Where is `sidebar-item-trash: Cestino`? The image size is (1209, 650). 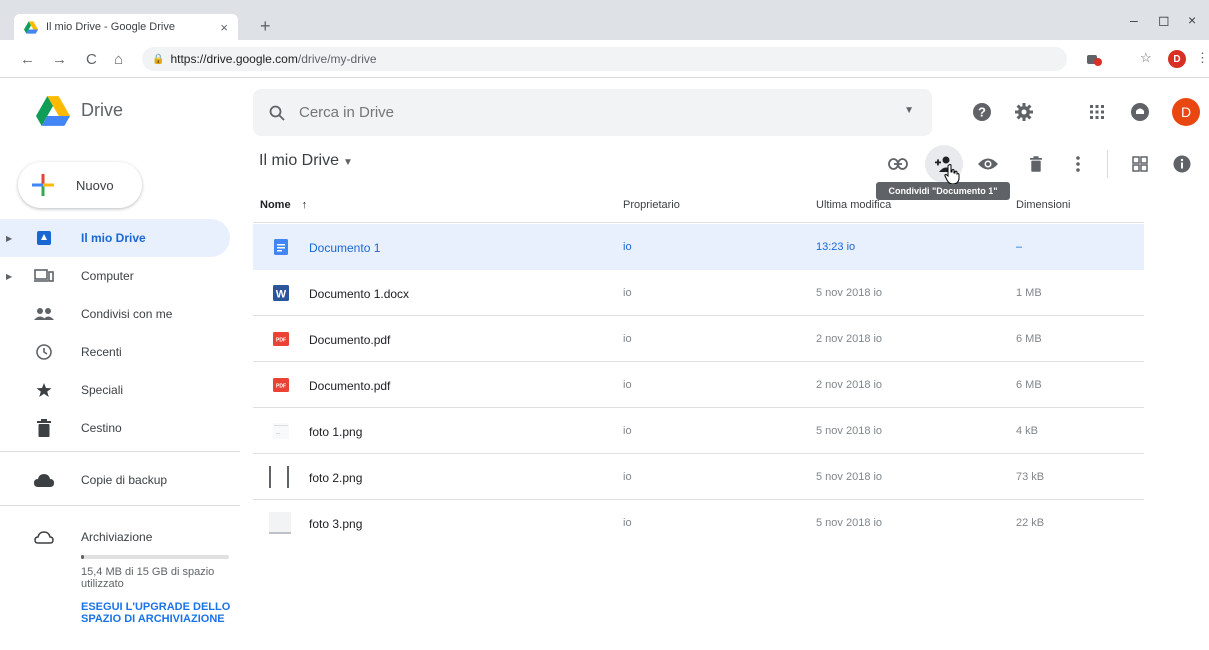 sidebar-item-trash: Cestino is located at coordinates (115, 428).